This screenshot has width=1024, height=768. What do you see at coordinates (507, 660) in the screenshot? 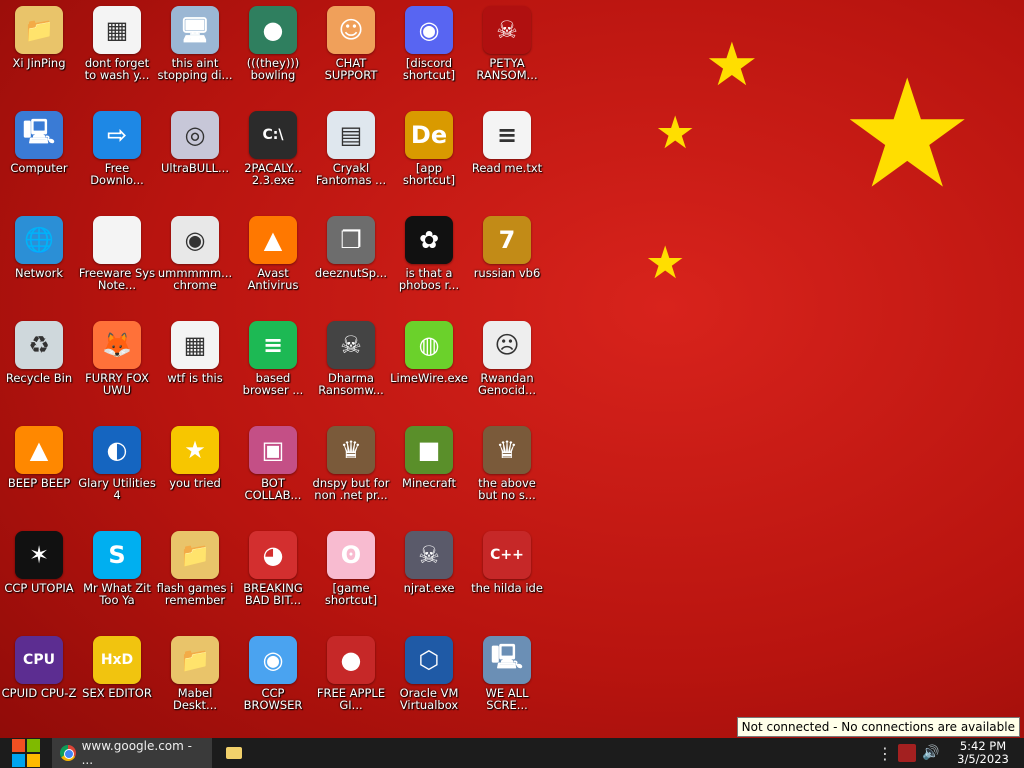
I see `computer-icon: 🖳` at bounding box center [507, 660].